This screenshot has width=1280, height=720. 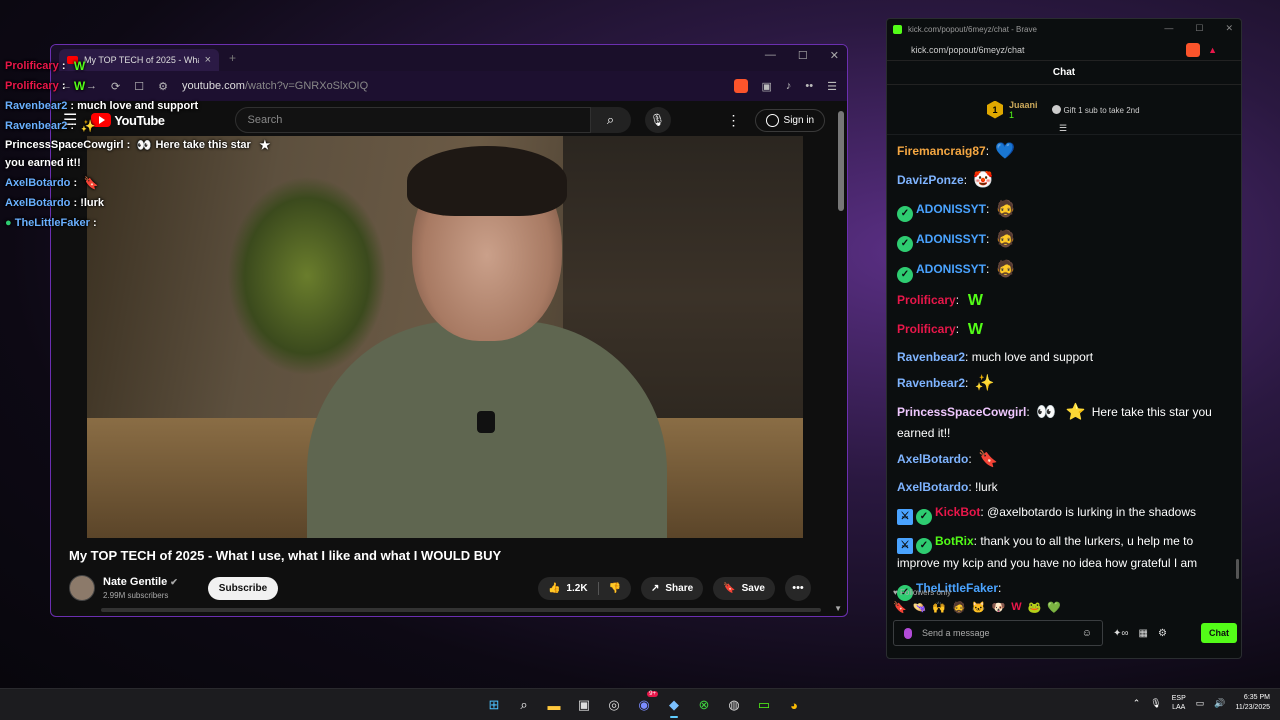 I want to click on store-icon: ▣, so click(x=584, y=705).